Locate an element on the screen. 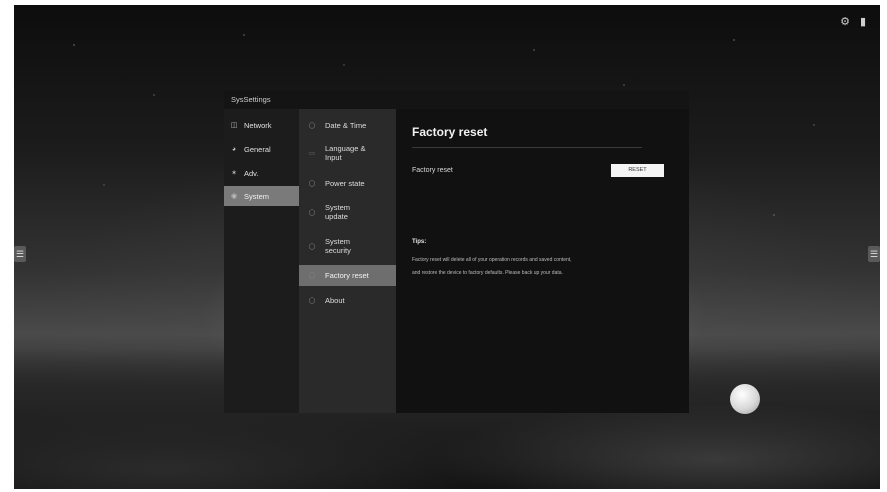 This screenshot has width=887, height=492. nav-system-update: ◯ System update is located at coordinates (347, 212).